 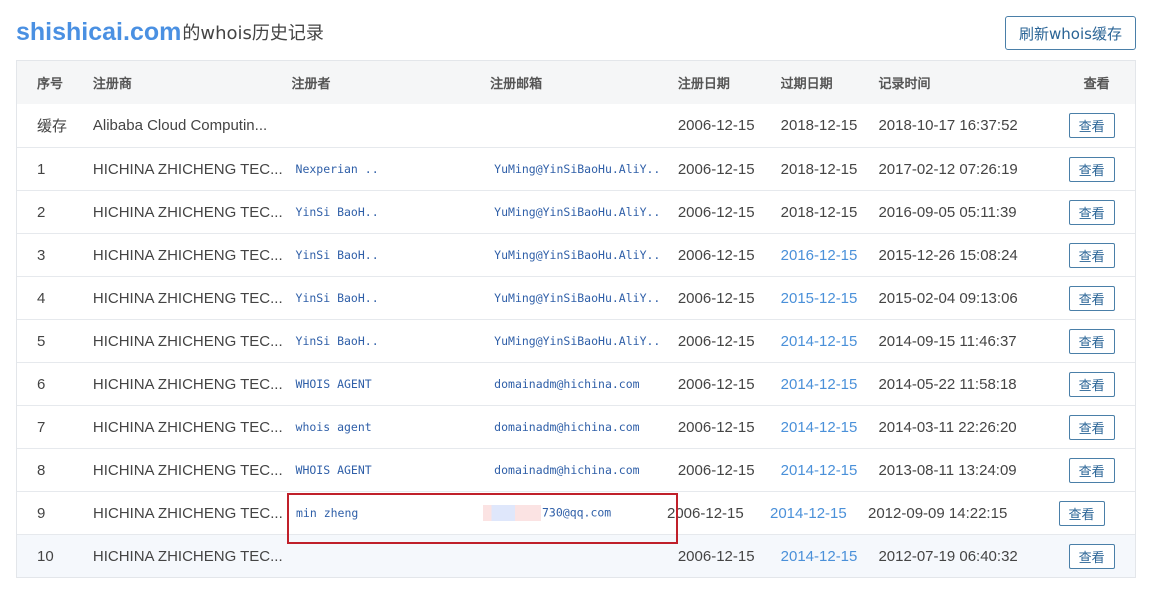 I want to click on row-index: 3, so click(x=41, y=255).